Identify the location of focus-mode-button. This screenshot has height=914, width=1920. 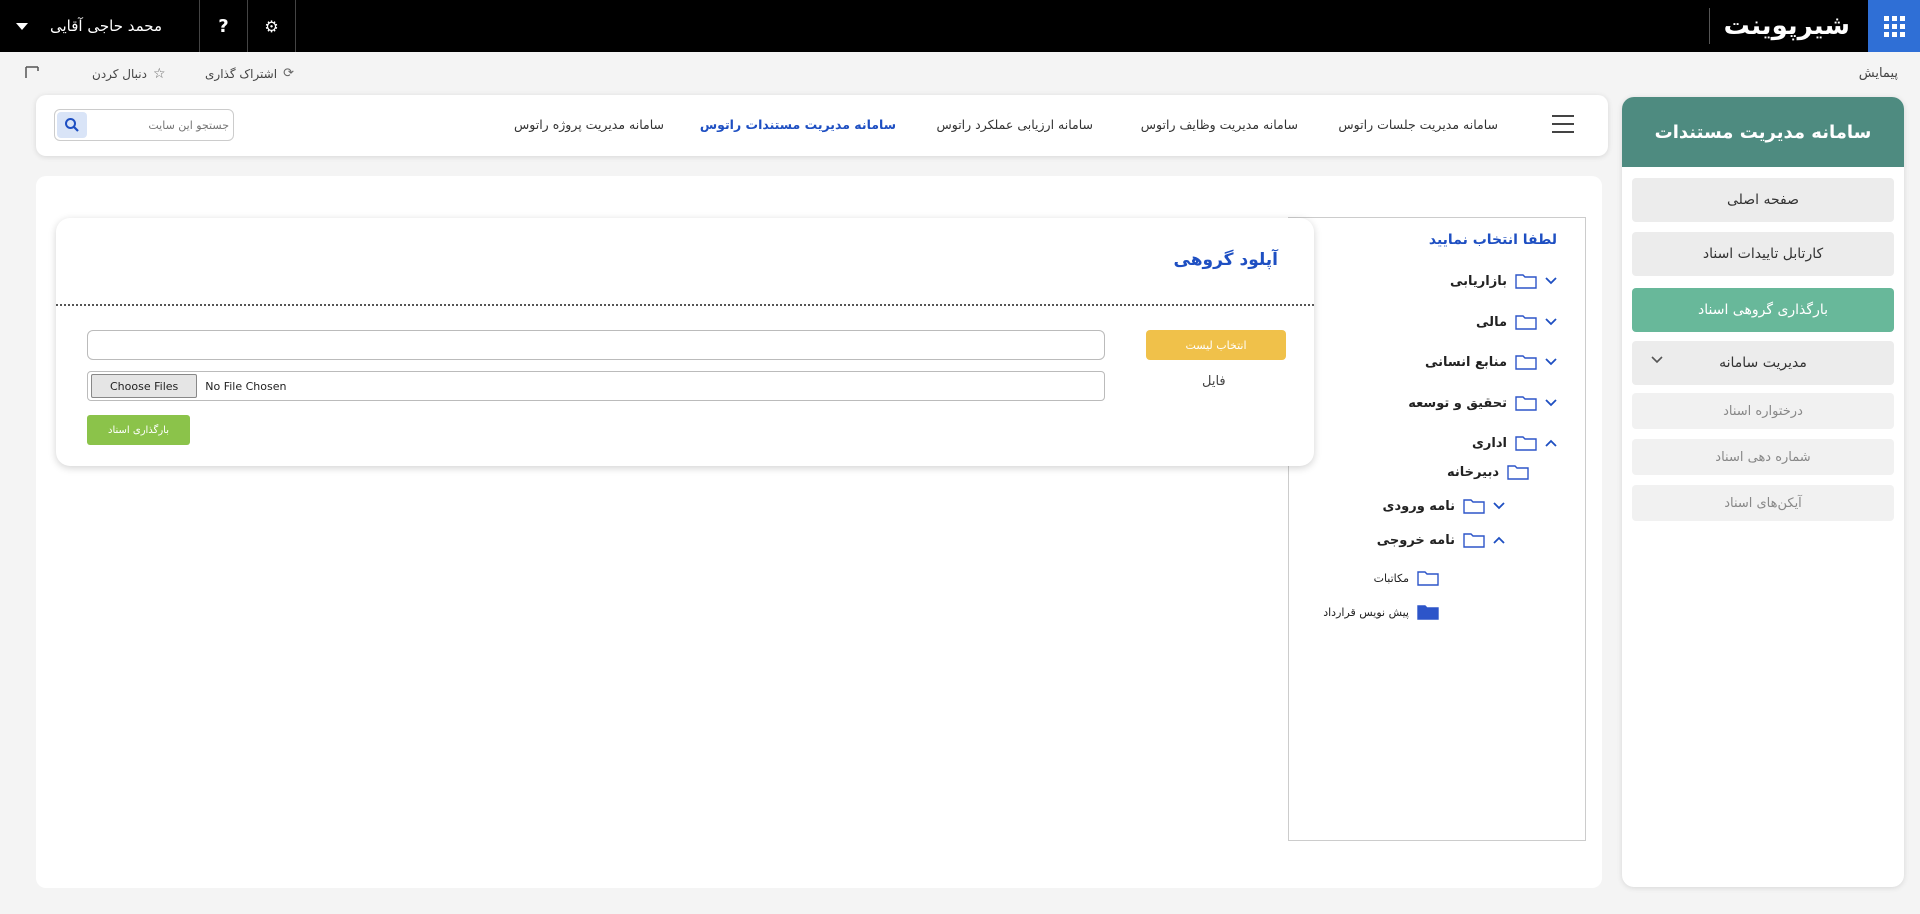
(33, 73).